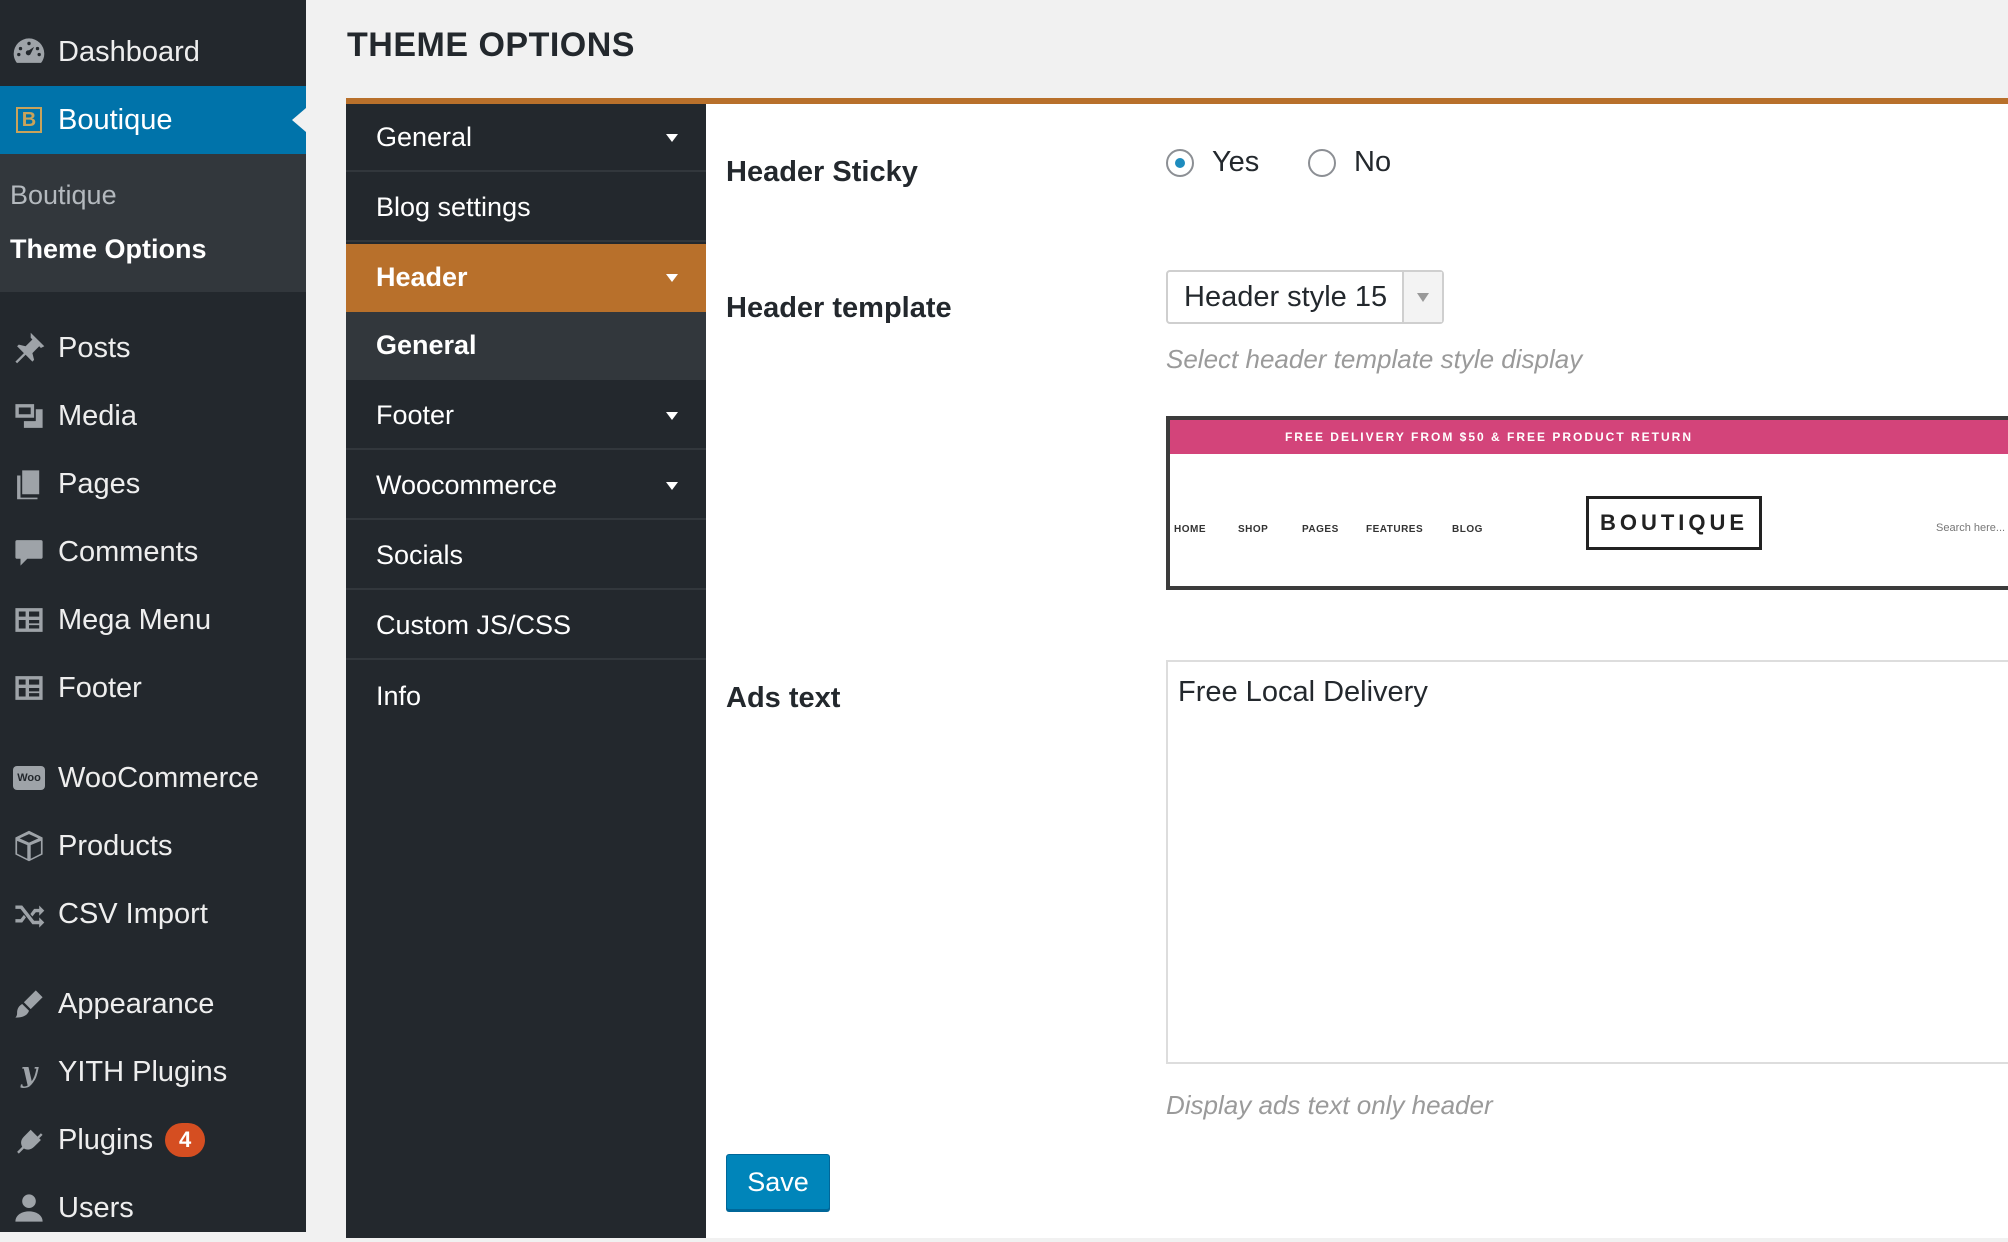  Describe the element at coordinates (1674, 523) in the screenshot. I see `preview-logo: BOUTIQUE` at that location.